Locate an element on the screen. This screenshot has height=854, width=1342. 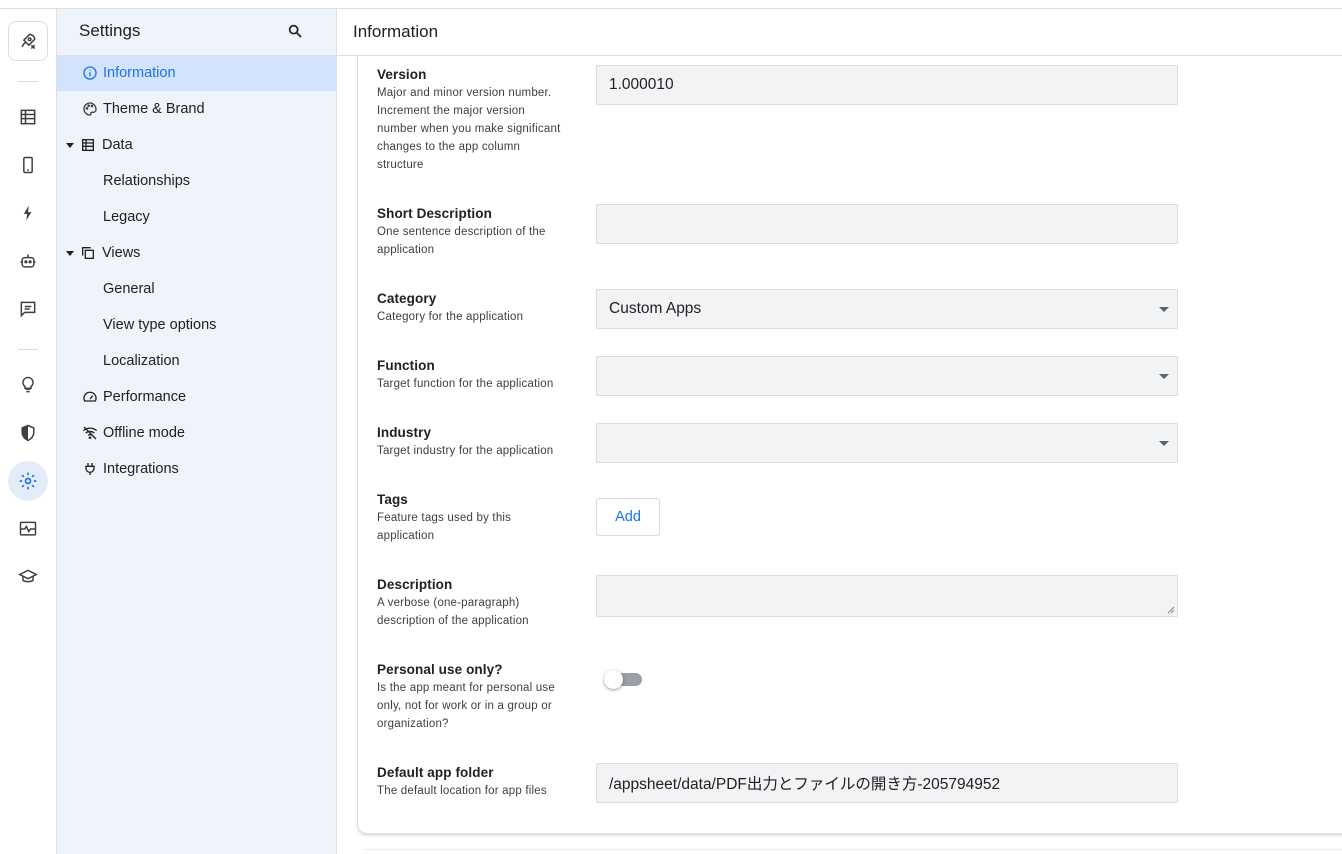
nav-item-label: View type options is located at coordinates (160, 325).